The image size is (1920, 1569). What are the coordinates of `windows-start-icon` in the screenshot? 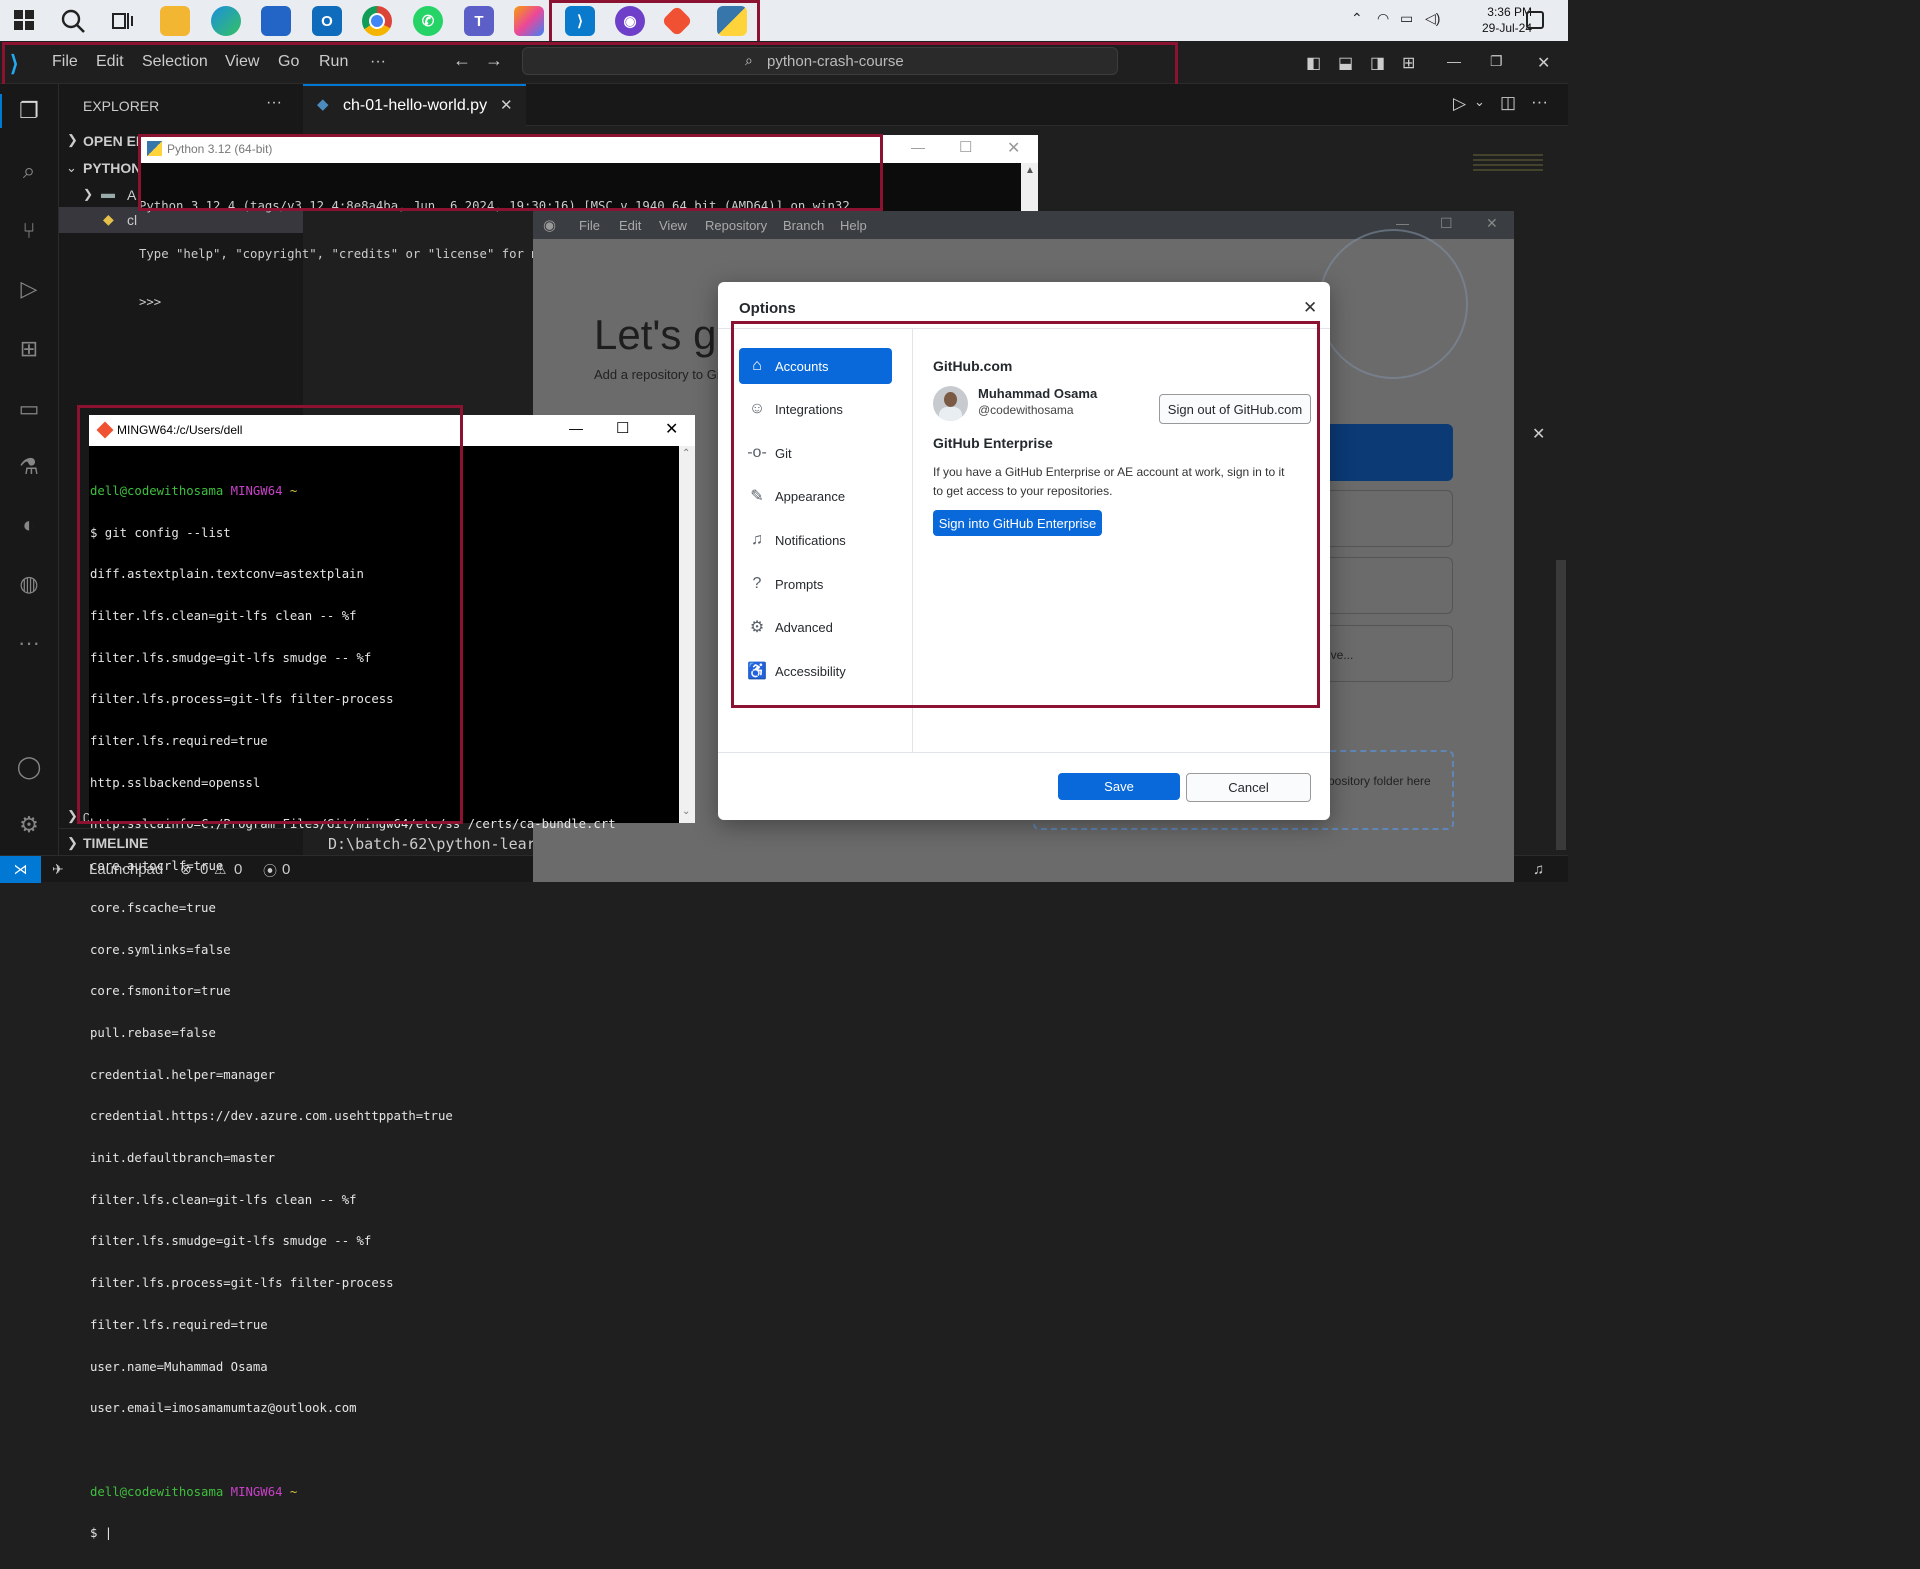 It's located at (24, 20).